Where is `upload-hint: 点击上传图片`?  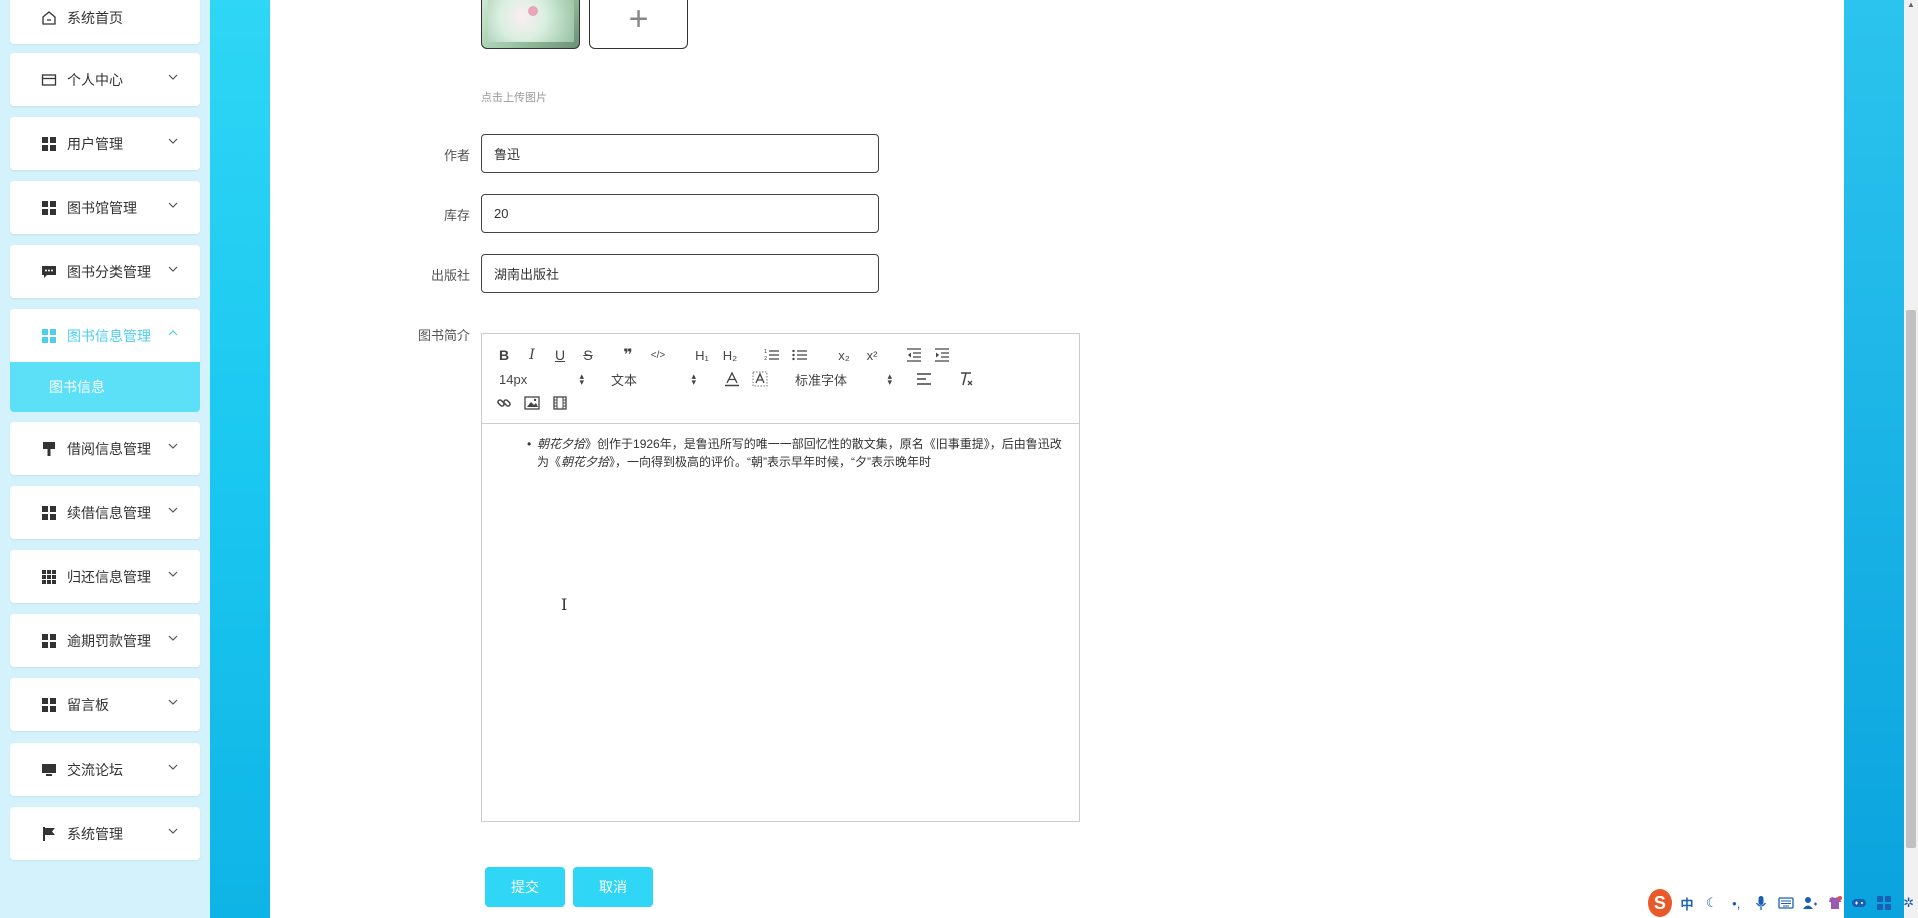
upload-hint: 点击上传图片 is located at coordinates (514, 98).